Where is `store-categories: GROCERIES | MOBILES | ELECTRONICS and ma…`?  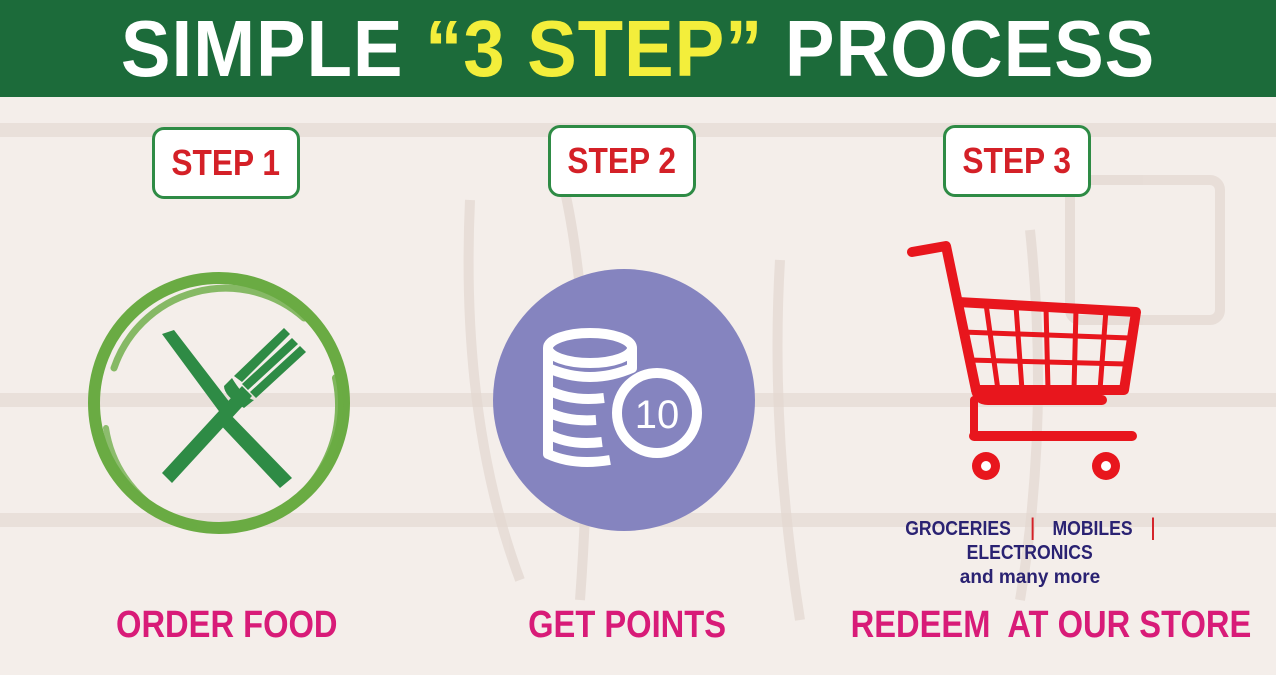 store-categories: GROCERIES | MOBILES | ELECTRONICS and ma… is located at coordinates (1030, 551).